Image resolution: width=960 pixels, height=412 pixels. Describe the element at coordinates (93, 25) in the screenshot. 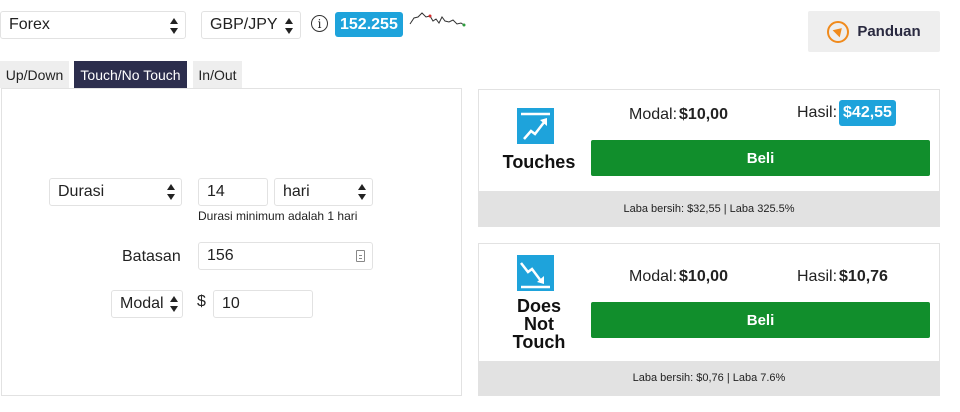

I see `market-select: Forex` at that location.